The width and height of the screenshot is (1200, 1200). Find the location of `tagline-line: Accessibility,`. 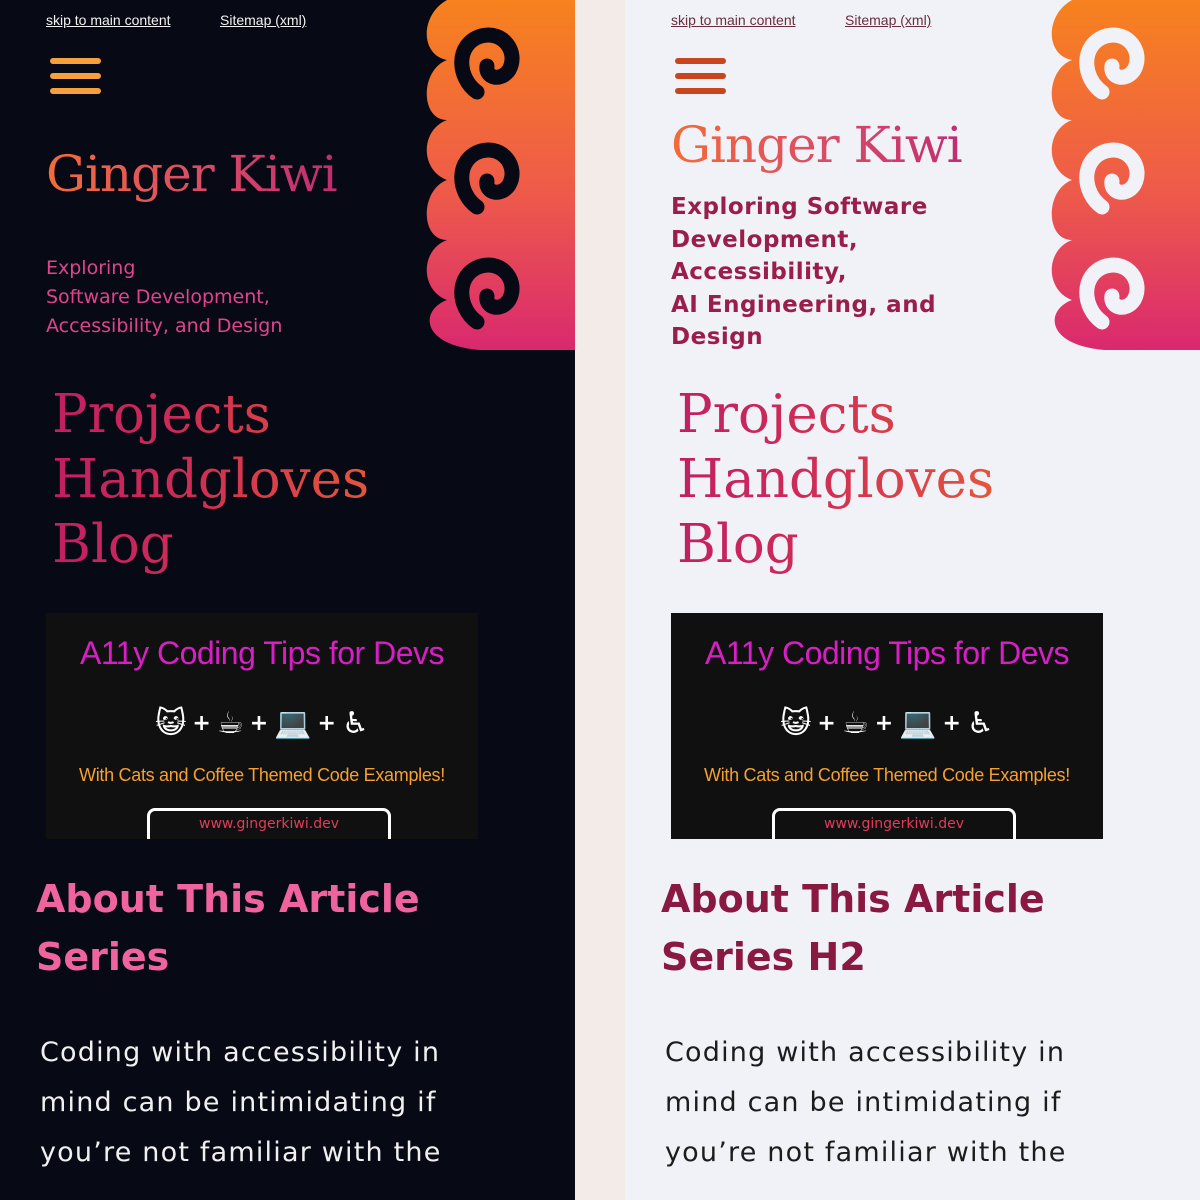

tagline-line: Accessibility, is located at coordinates (759, 272).